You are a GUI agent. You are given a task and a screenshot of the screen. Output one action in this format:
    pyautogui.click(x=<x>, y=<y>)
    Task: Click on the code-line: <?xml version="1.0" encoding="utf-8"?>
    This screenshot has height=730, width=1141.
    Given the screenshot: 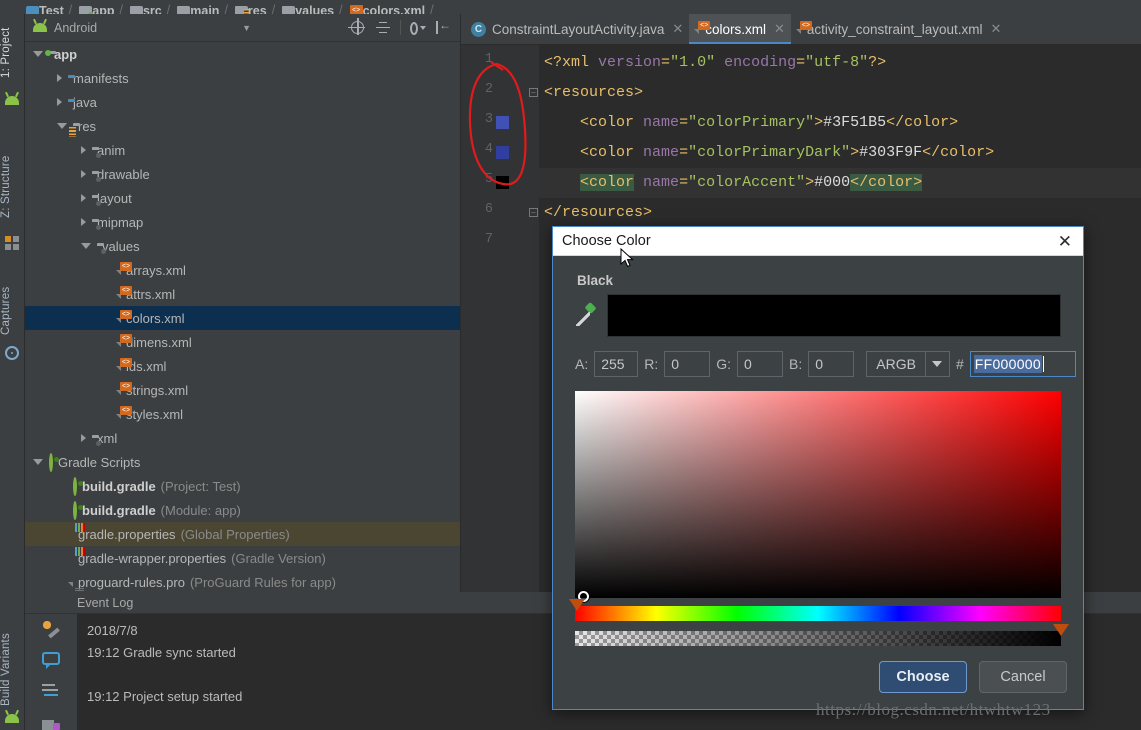 What is the action you would take?
    pyautogui.click(x=840, y=63)
    